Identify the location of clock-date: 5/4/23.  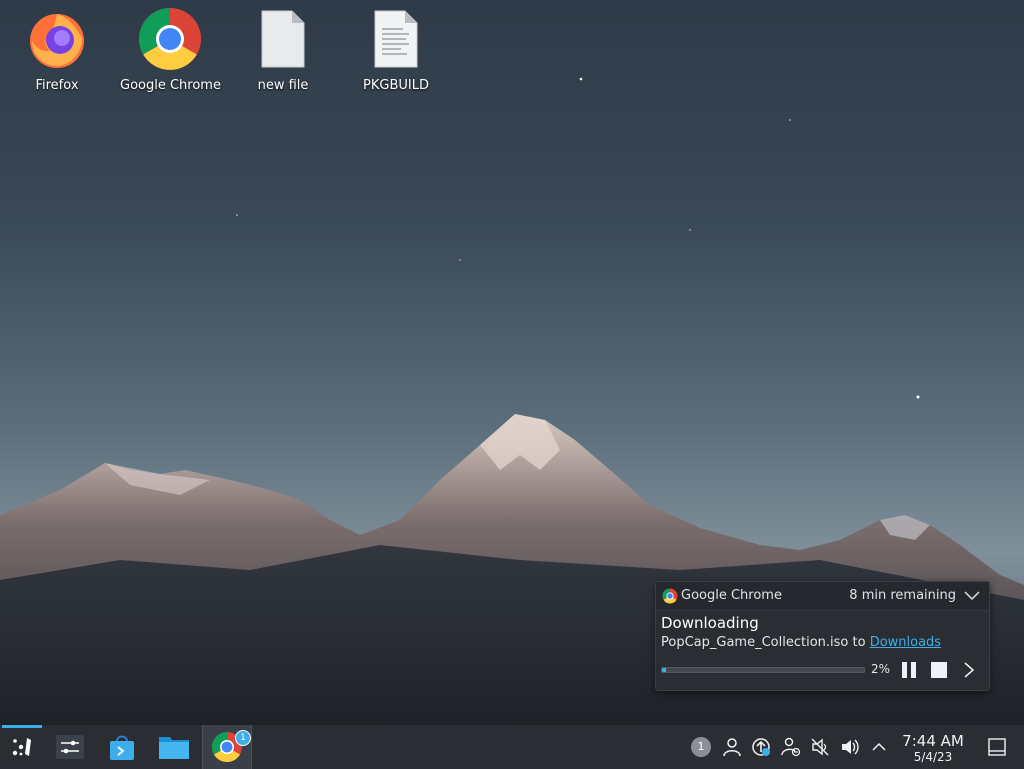
(933, 757).